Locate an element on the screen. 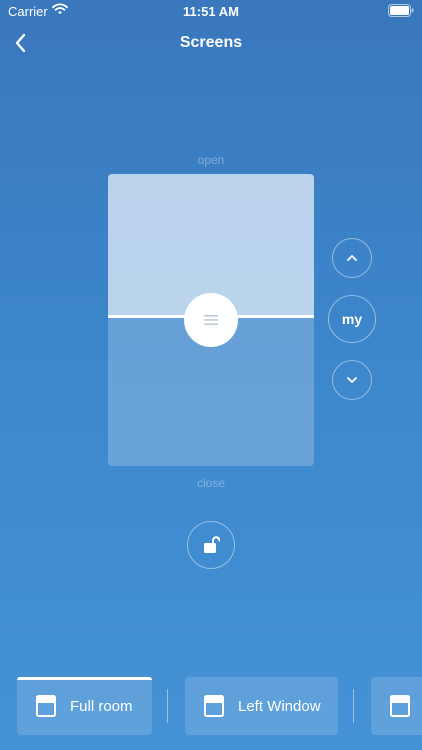  navigation-bar: Screens is located at coordinates (211, 43).